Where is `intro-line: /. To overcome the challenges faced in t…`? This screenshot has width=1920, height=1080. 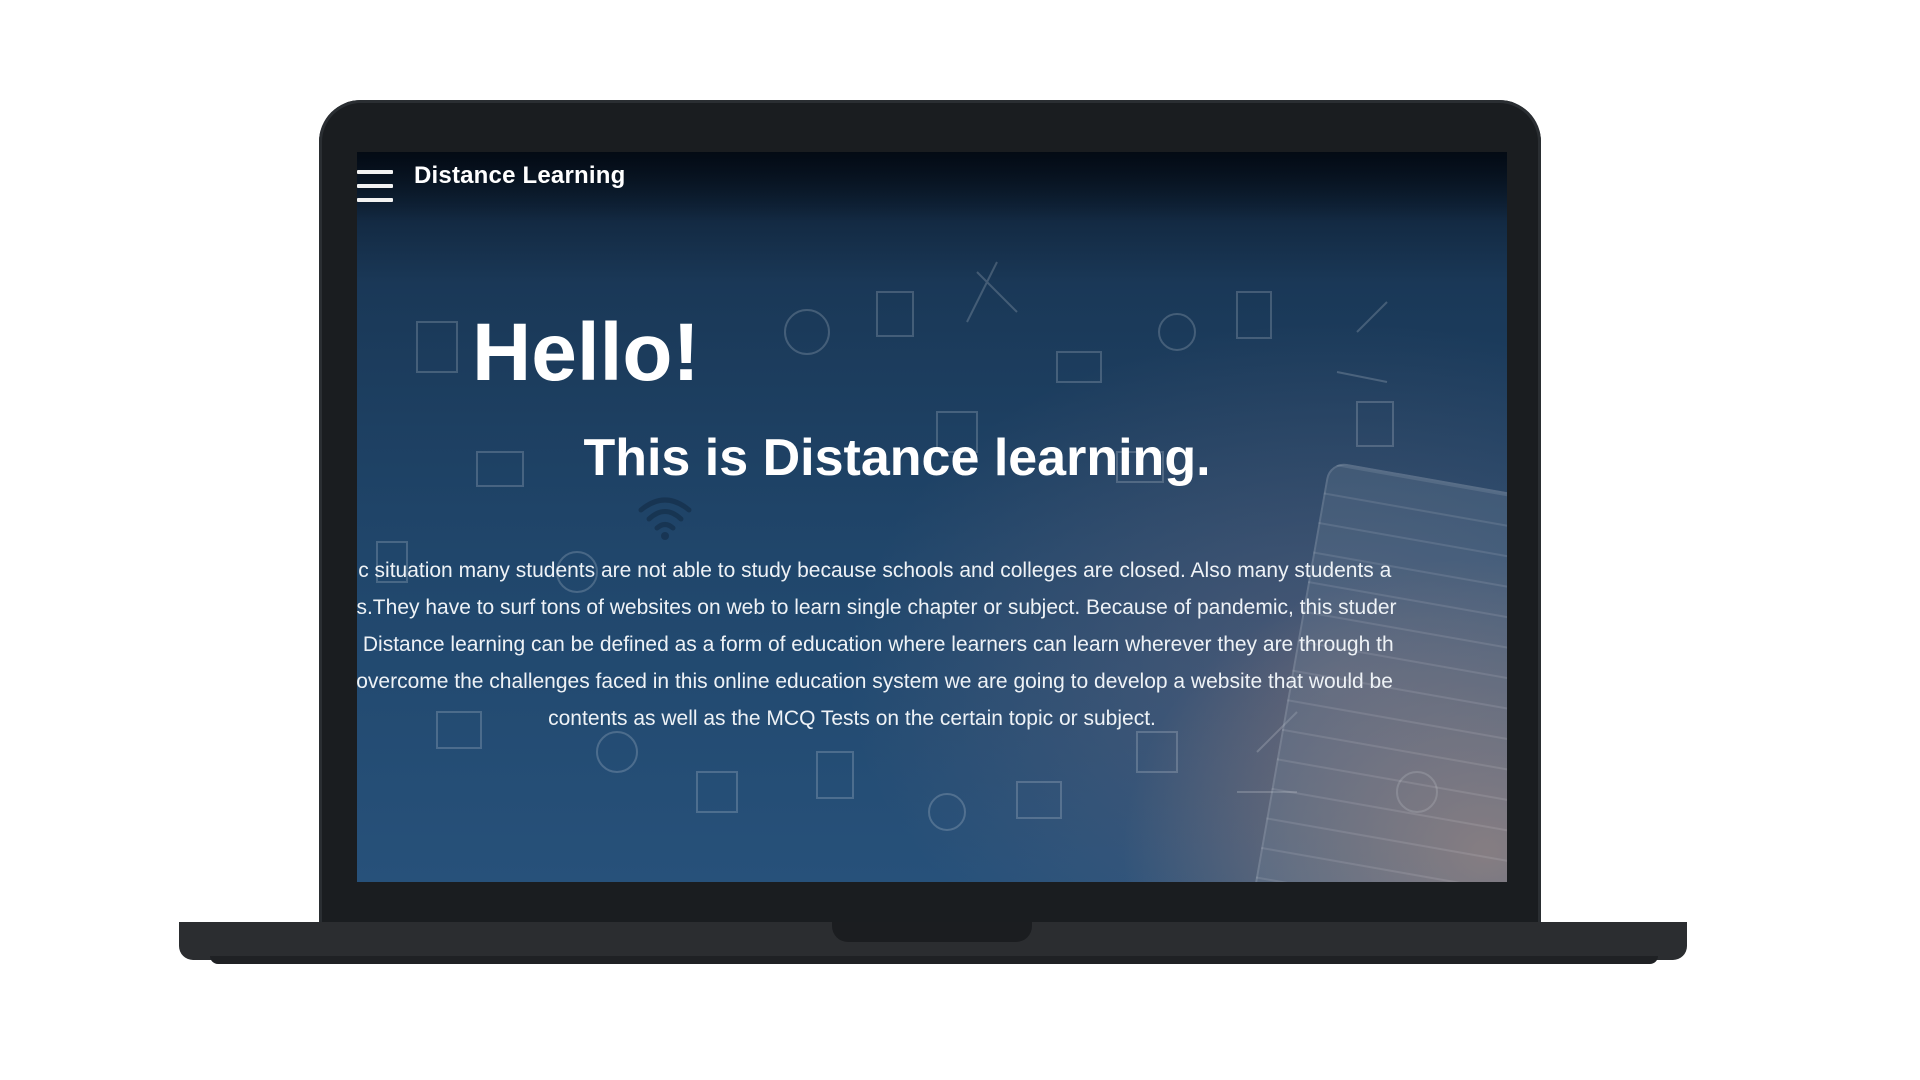
intro-line: /. To overcome the challenges faced in t… is located at coordinates (875, 681).